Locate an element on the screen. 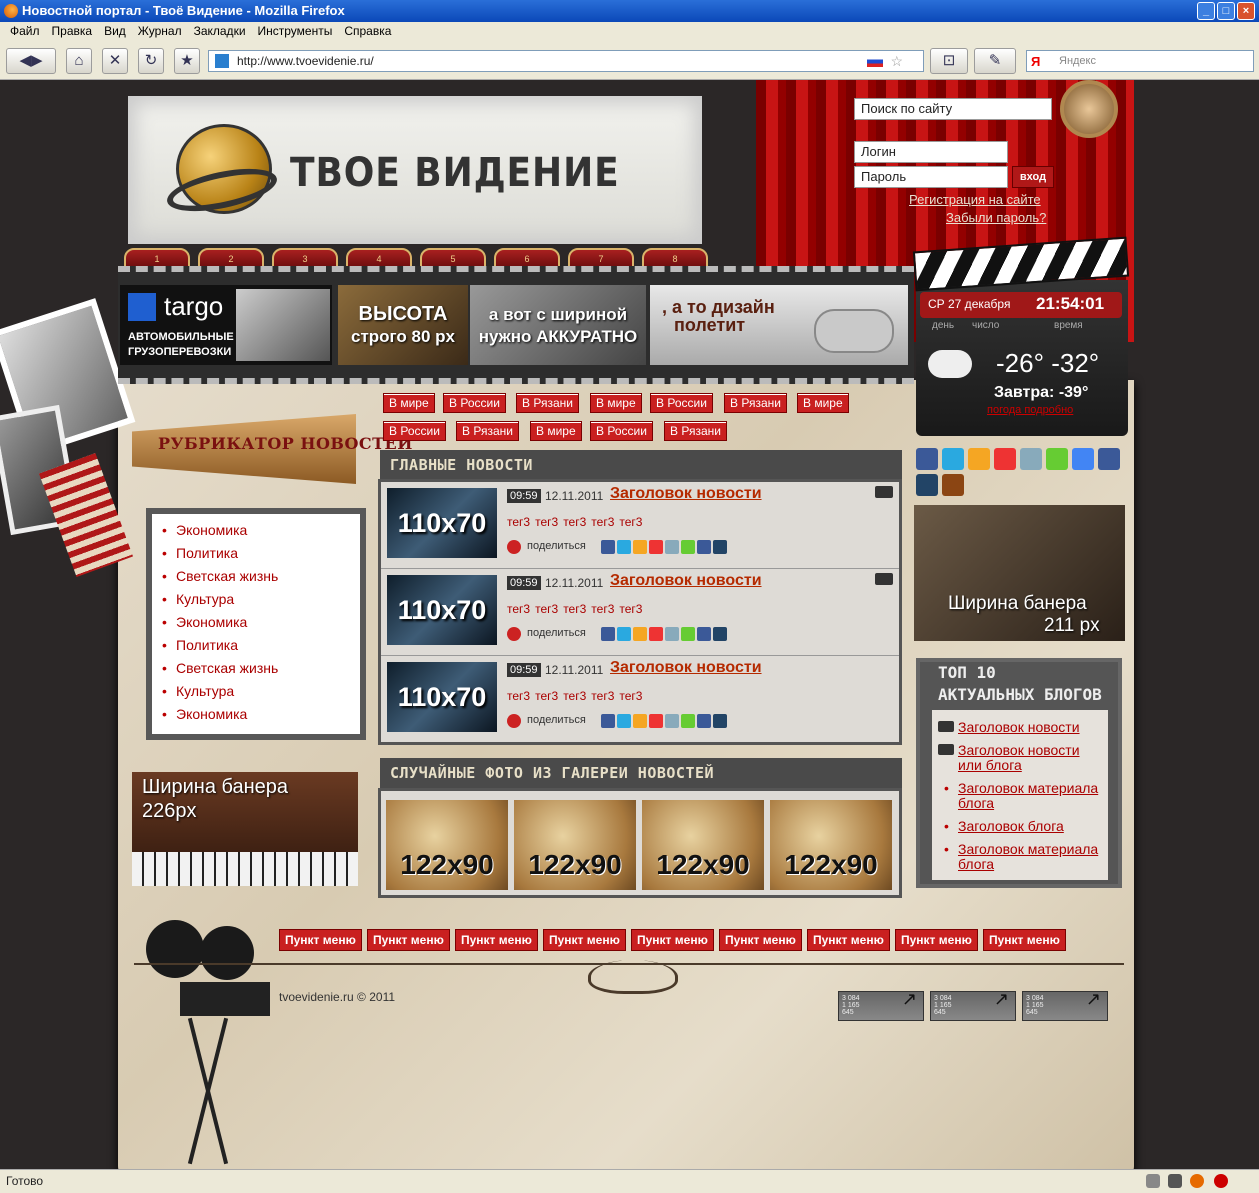 The height and width of the screenshot is (1193, 1259). mailru-icon is located at coordinates (640, 634).